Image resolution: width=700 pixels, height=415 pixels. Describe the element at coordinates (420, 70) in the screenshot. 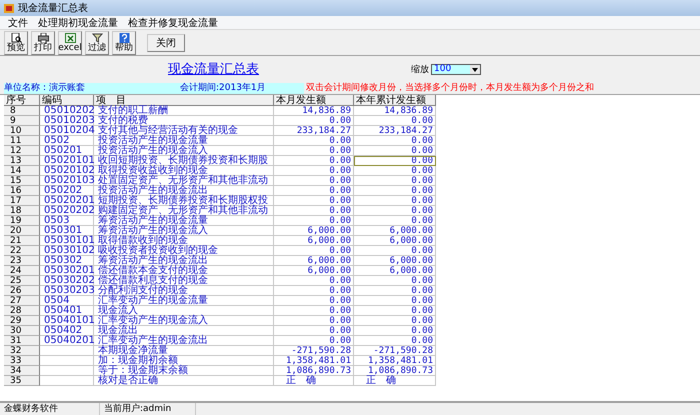

I see `zoom-label: 缩放` at that location.